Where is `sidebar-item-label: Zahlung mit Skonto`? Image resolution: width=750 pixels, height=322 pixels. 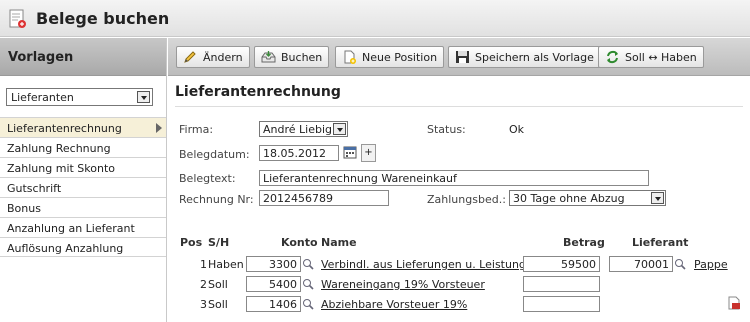
sidebar-item-label: Zahlung mit Skonto is located at coordinates (61, 168).